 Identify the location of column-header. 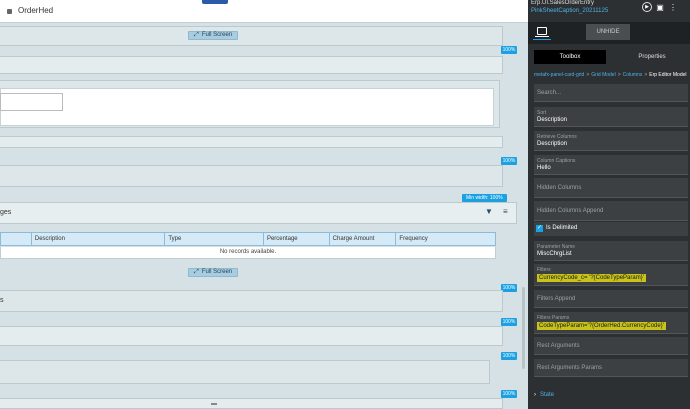
(16, 239).